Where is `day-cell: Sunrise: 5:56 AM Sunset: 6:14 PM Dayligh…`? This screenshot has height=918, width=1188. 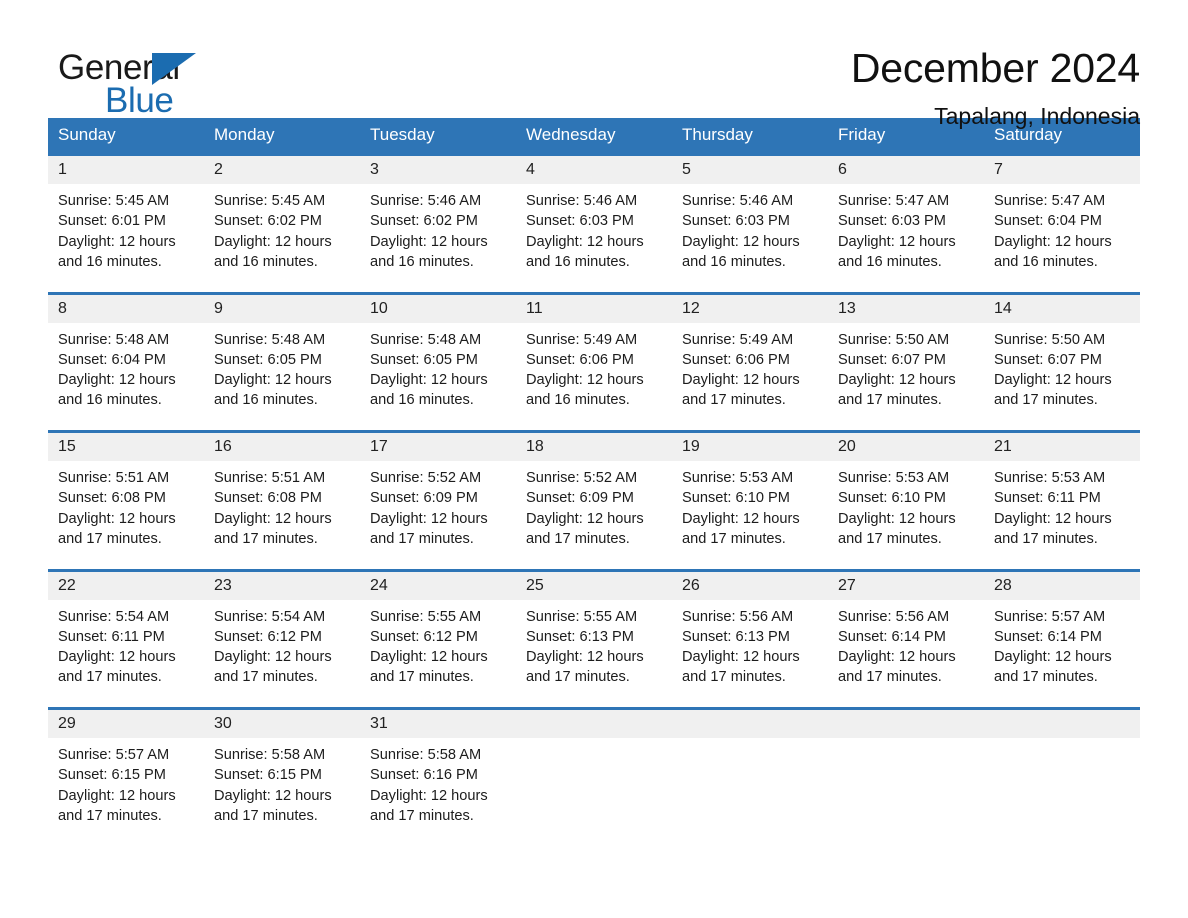
day-cell: Sunrise: 5:56 AM Sunset: 6:14 PM Dayligh… is located at coordinates (906, 654).